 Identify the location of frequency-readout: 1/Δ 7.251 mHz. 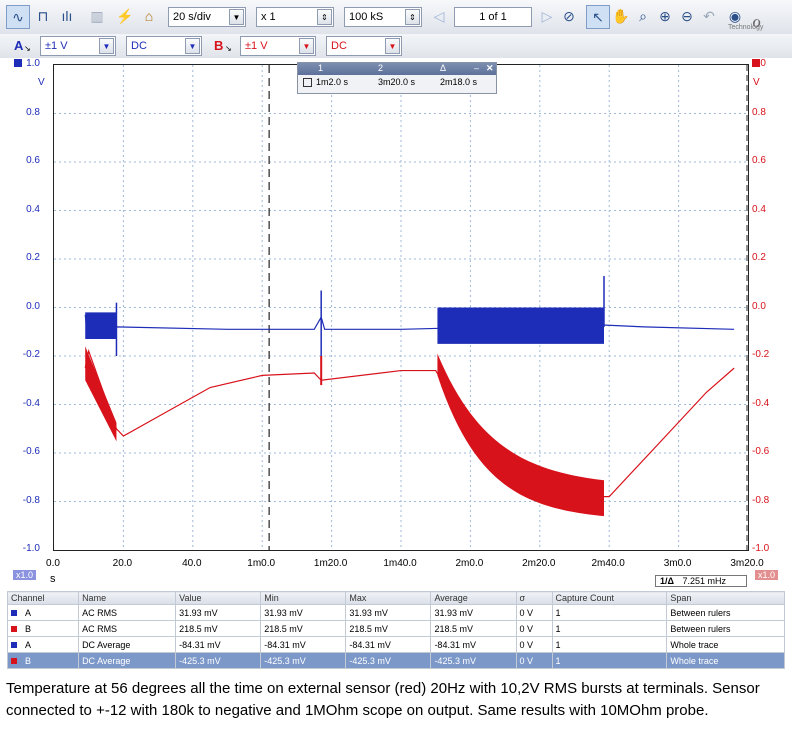
(701, 581).